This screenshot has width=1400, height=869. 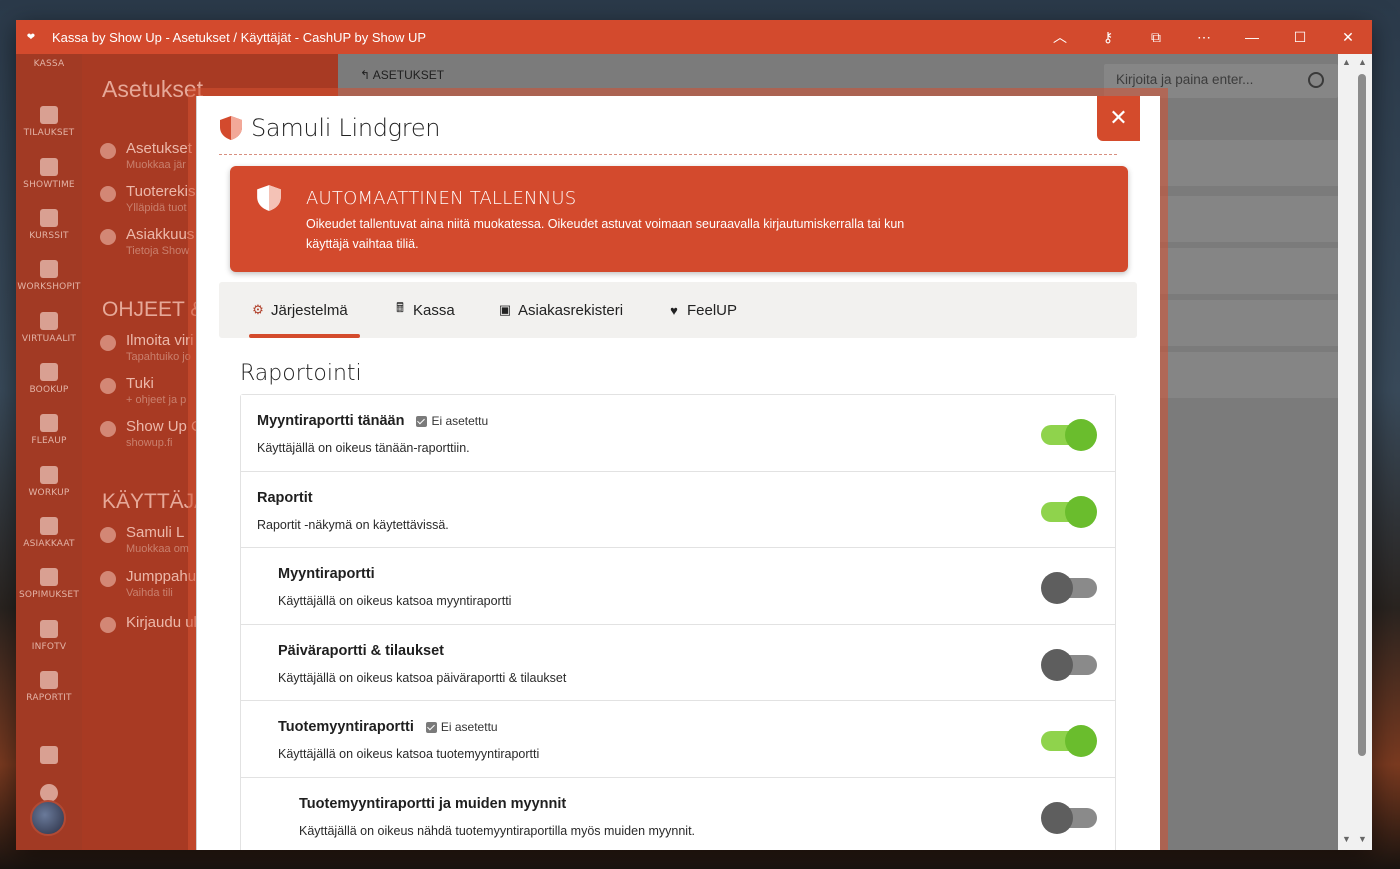 What do you see at coordinates (1118, 118) in the screenshot?
I see `close-modal-button: ✕` at bounding box center [1118, 118].